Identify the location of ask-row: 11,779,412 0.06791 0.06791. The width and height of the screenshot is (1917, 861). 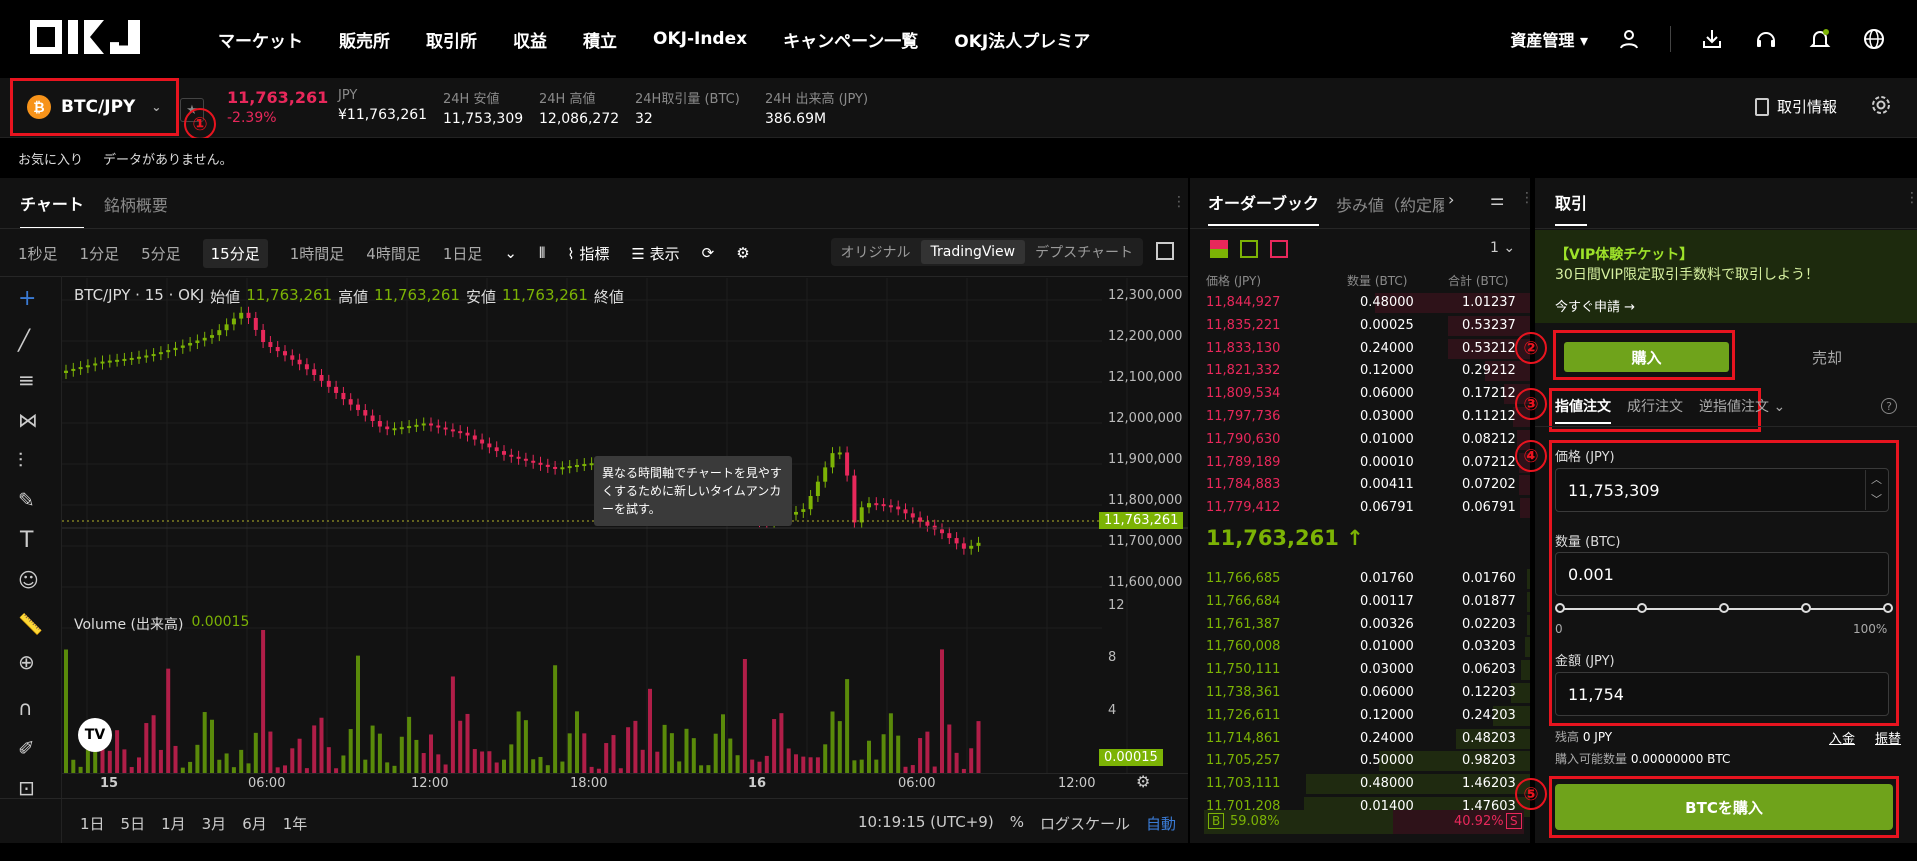
(1360, 508).